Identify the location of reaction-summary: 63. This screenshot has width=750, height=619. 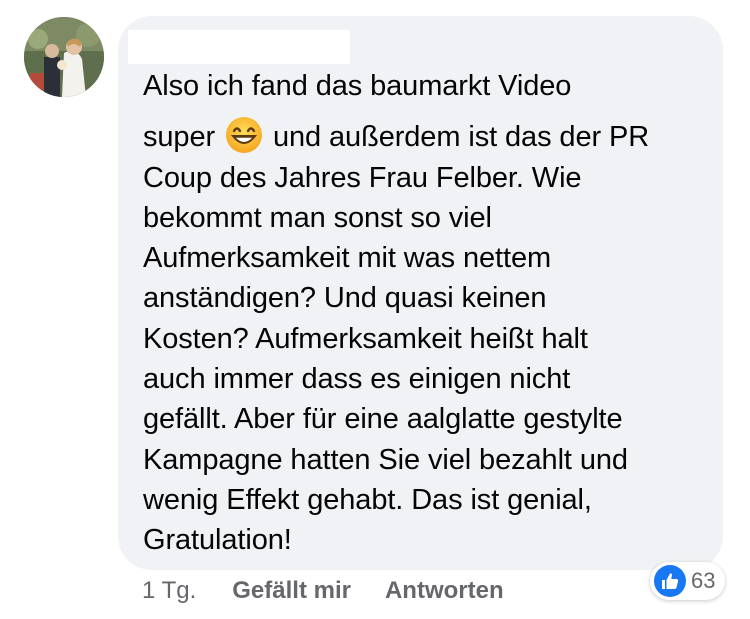
(688, 581).